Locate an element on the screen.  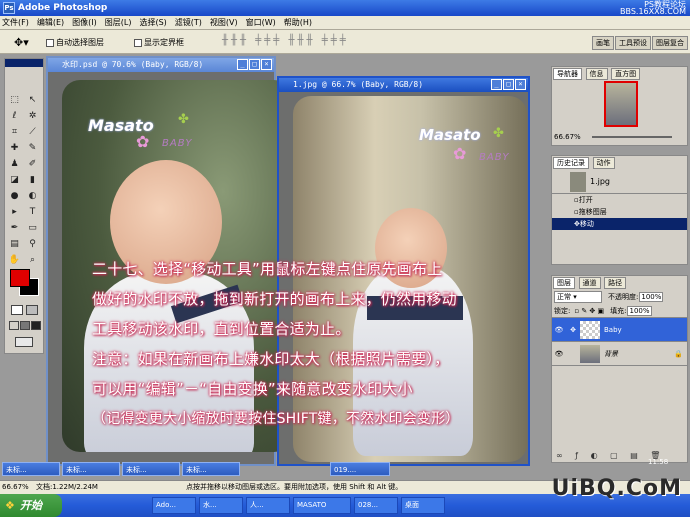
history-snapshot-label: 1.jpg is located at coordinates (600, 181).